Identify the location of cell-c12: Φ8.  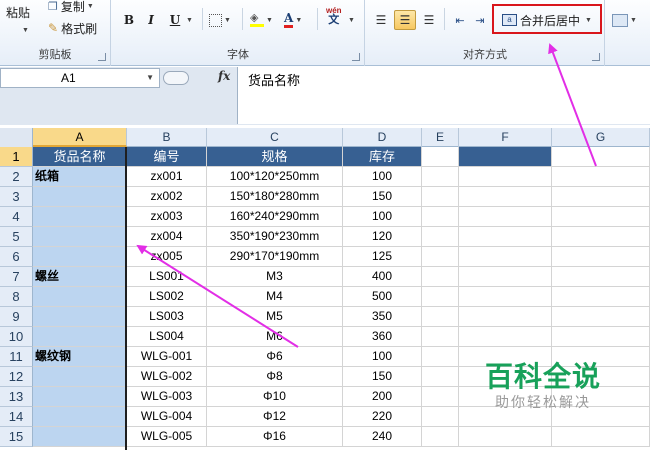
(275, 377).